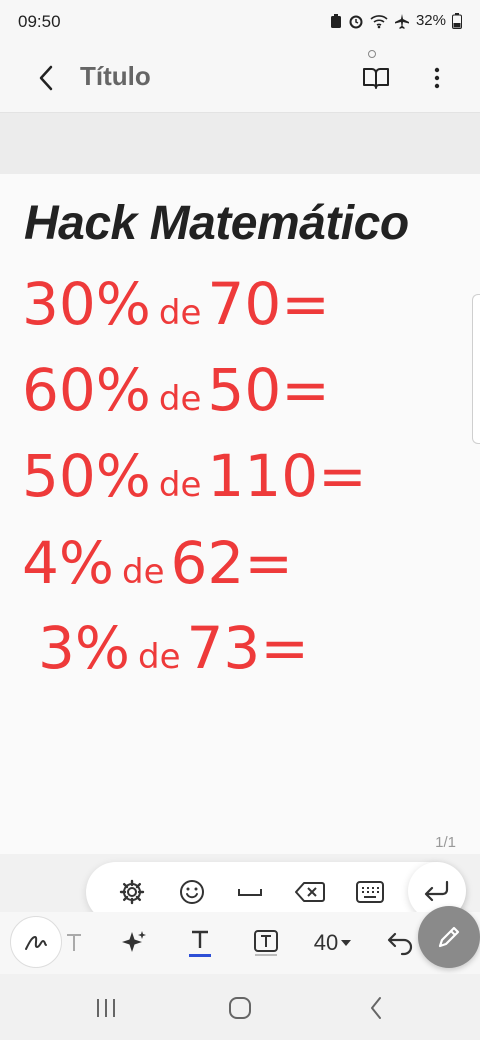 The width and height of the screenshot is (480, 1040). I want to click on drawing-toolbar: 40, so click(240, 943).